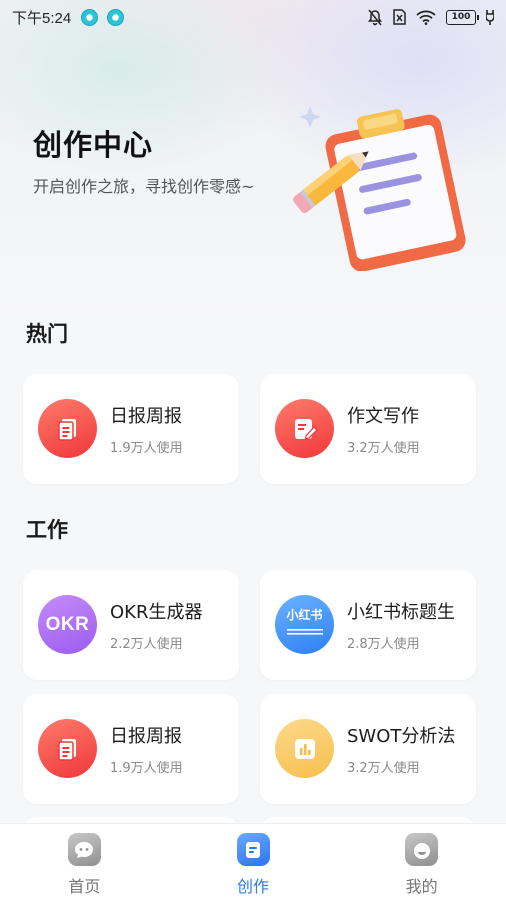  What do you see at coordinates (304, 624) in the screenshot?
I see `xiaohongshu-icon: 小红书` at bounding box center [304, 624].